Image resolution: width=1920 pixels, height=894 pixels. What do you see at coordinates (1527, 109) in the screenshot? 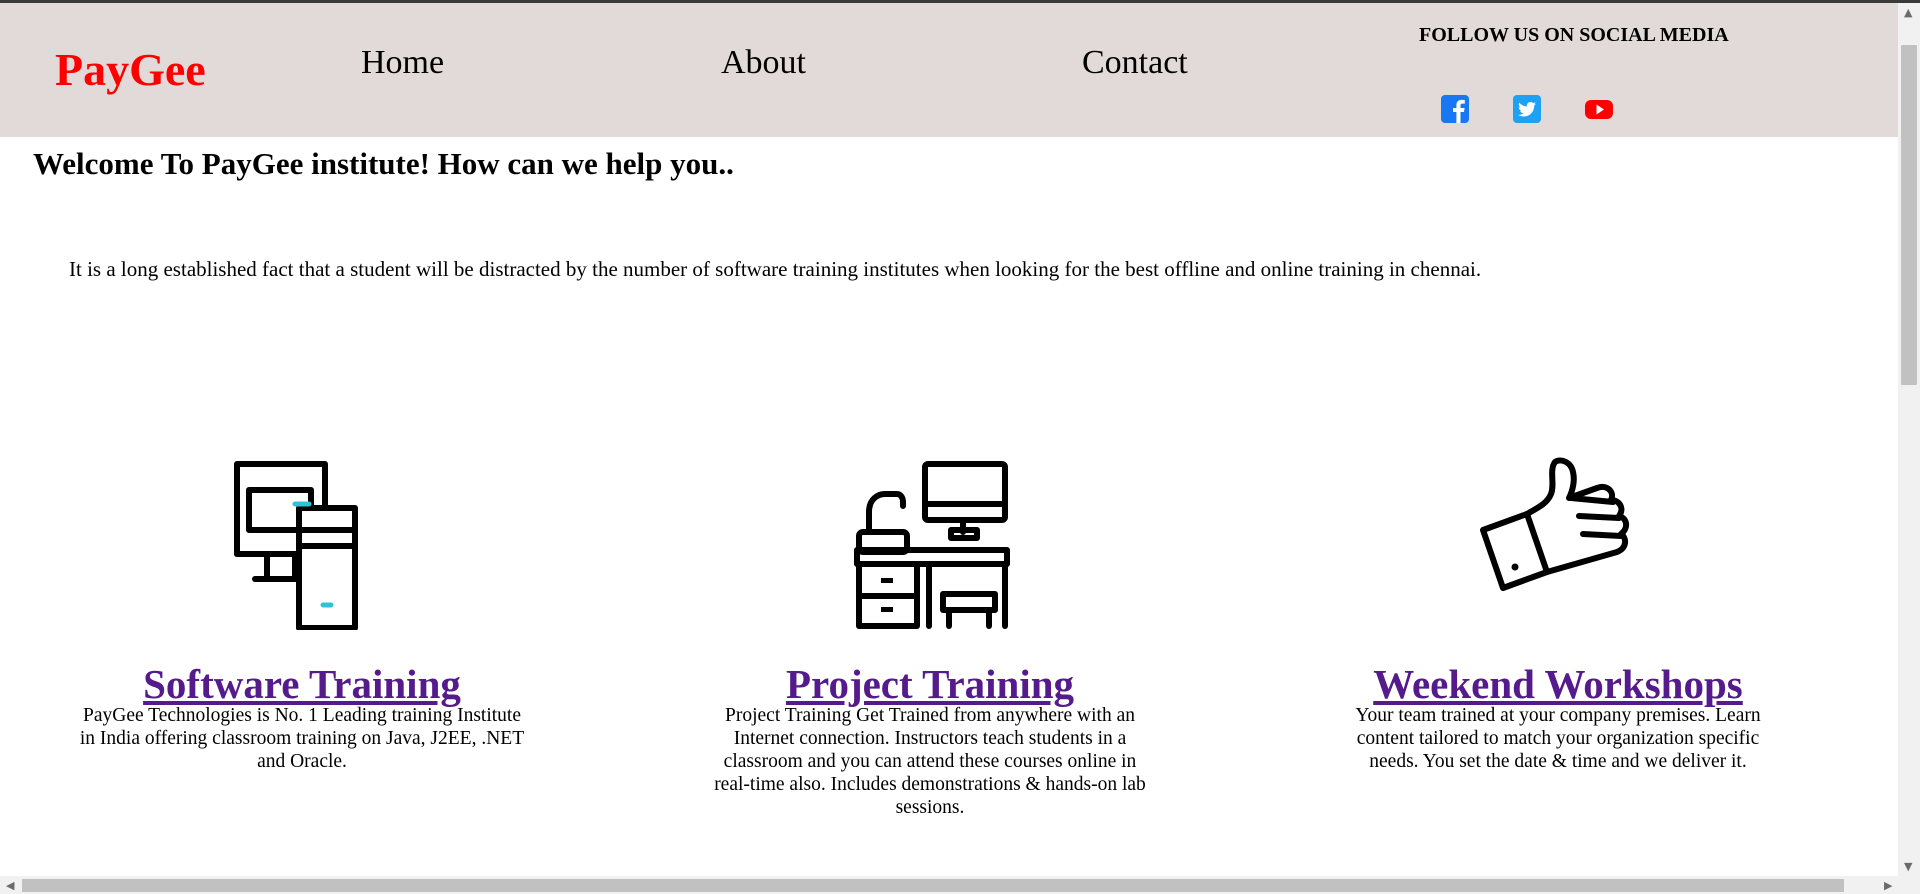
I see `twitter-icon` at bounding box center [1527, 109].